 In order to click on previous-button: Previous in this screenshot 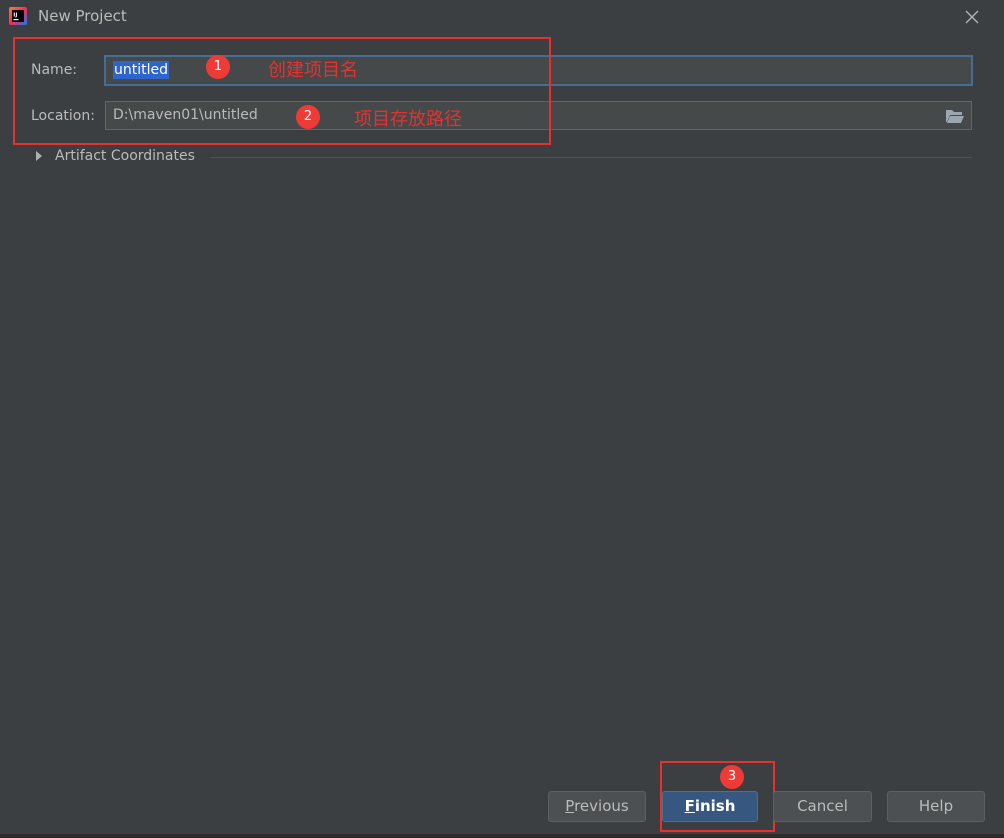, I will do `click(597, 806)`.